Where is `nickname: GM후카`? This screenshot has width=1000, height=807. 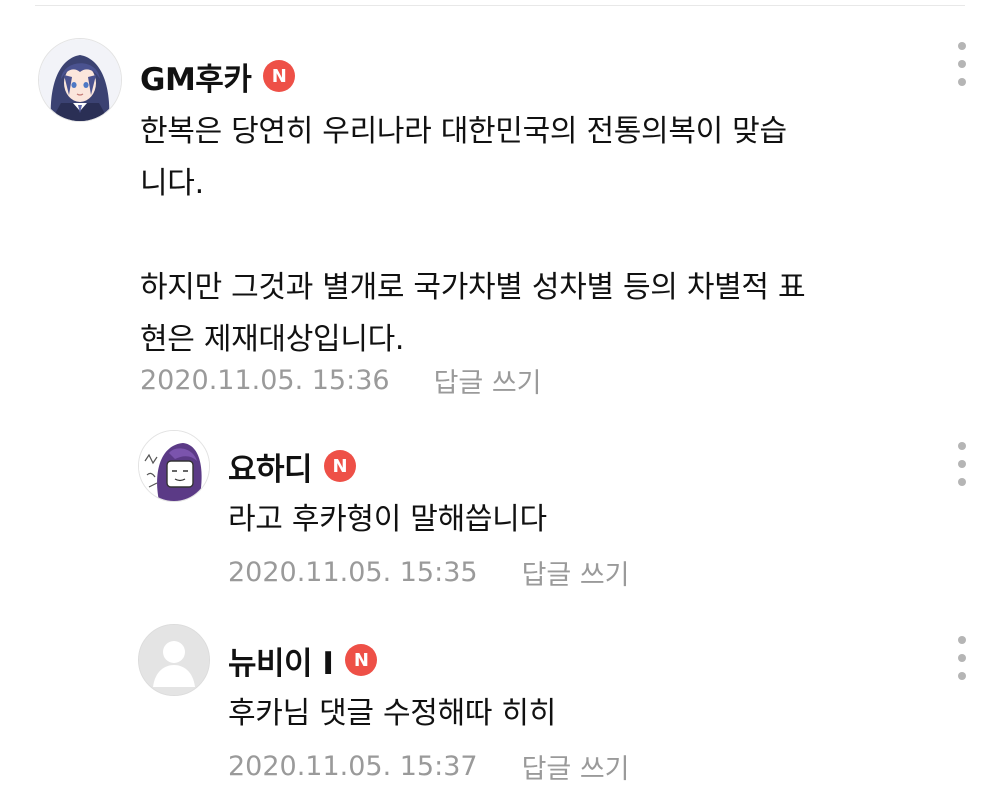 nickname: GM후카 is located at coordinates (196, 76).